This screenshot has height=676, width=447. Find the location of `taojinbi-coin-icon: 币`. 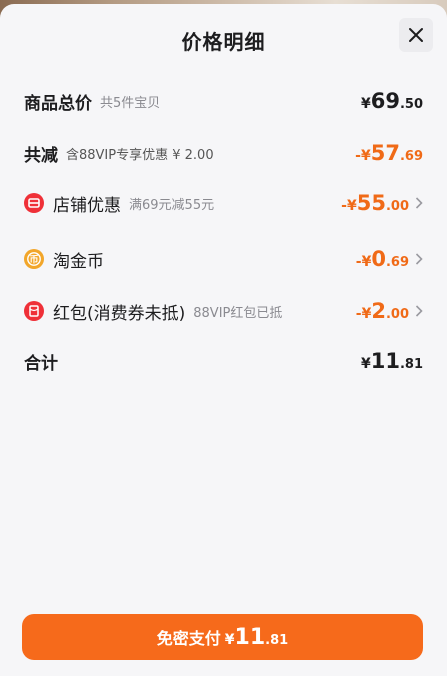

taojinbi-coin-icon: 币 is located at coordinates (34, 259).